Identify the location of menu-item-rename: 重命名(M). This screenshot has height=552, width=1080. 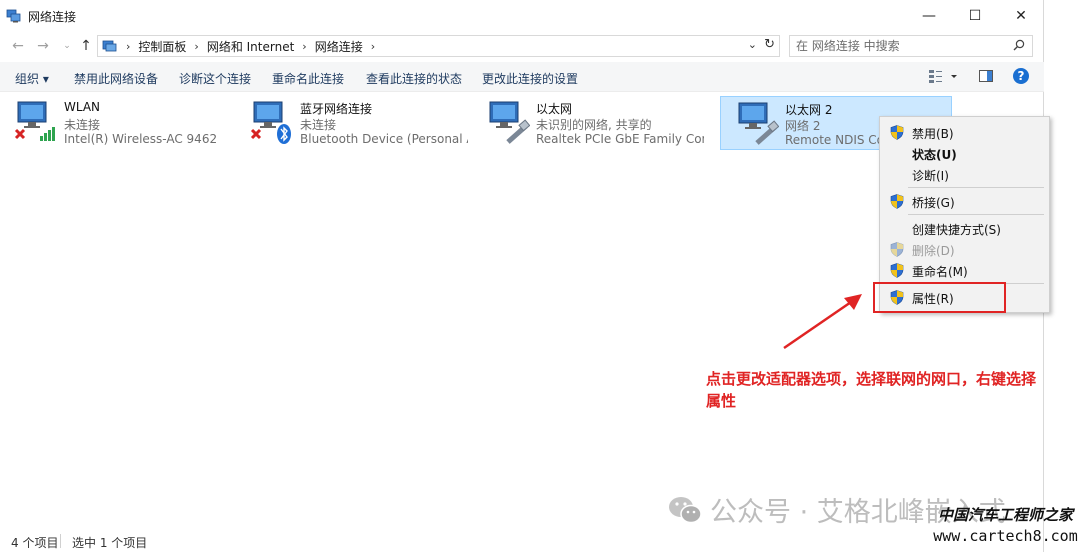
(964, 270).